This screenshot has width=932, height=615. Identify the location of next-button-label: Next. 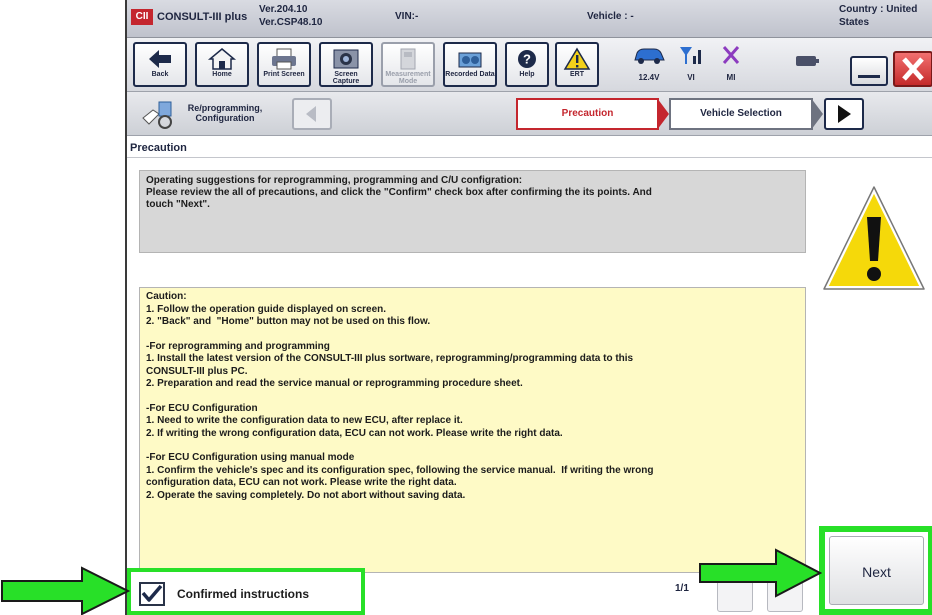
(876, 572).